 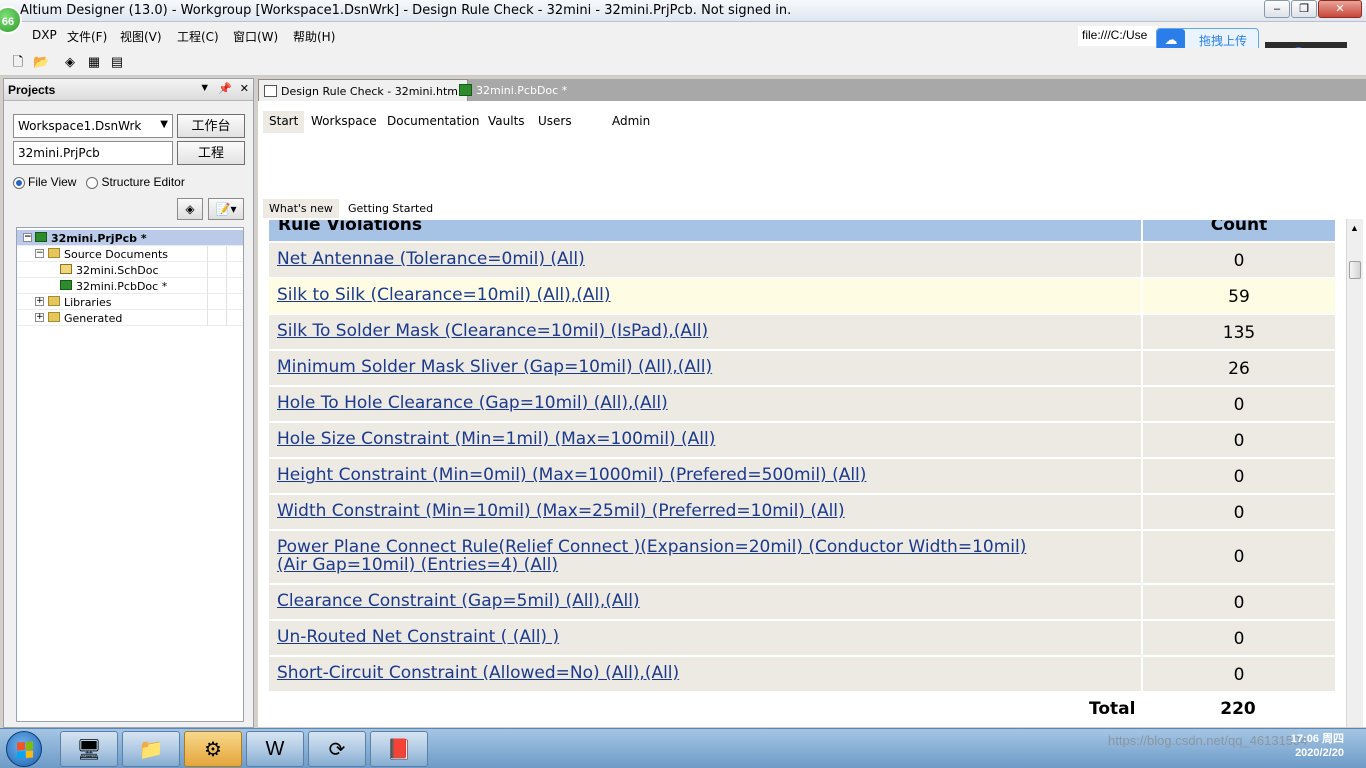 What do you see at coordinates (555, 121) in the screenshot?
I see `nav-users: Users` at bounding box center [555, 121].